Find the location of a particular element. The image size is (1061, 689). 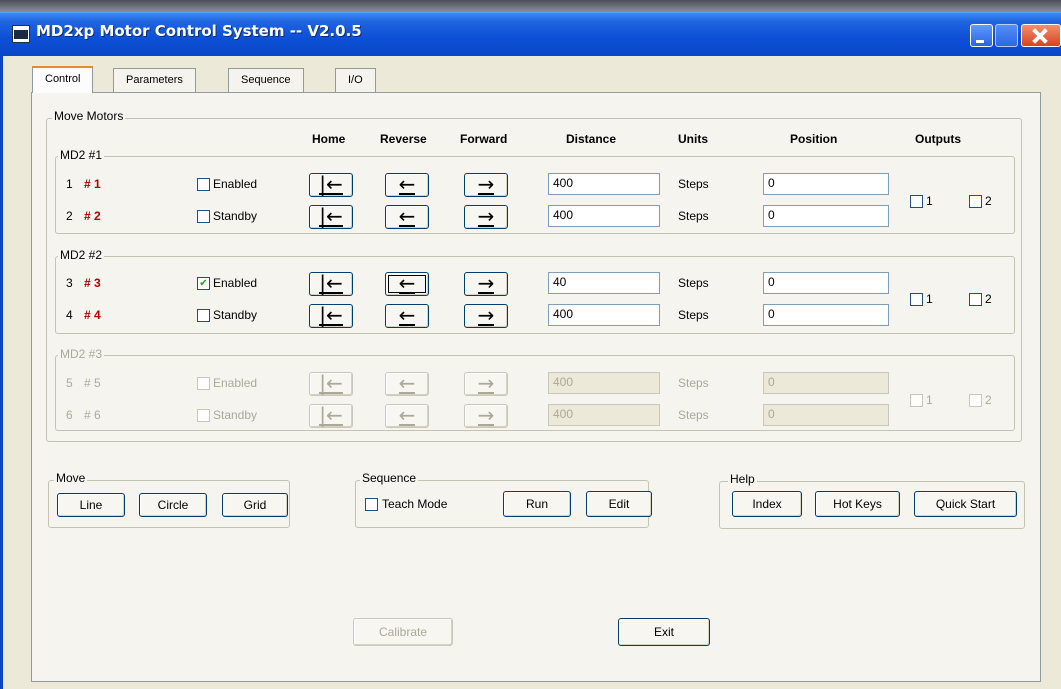

motor-id: # 1 is located at coordinates (92, 184).